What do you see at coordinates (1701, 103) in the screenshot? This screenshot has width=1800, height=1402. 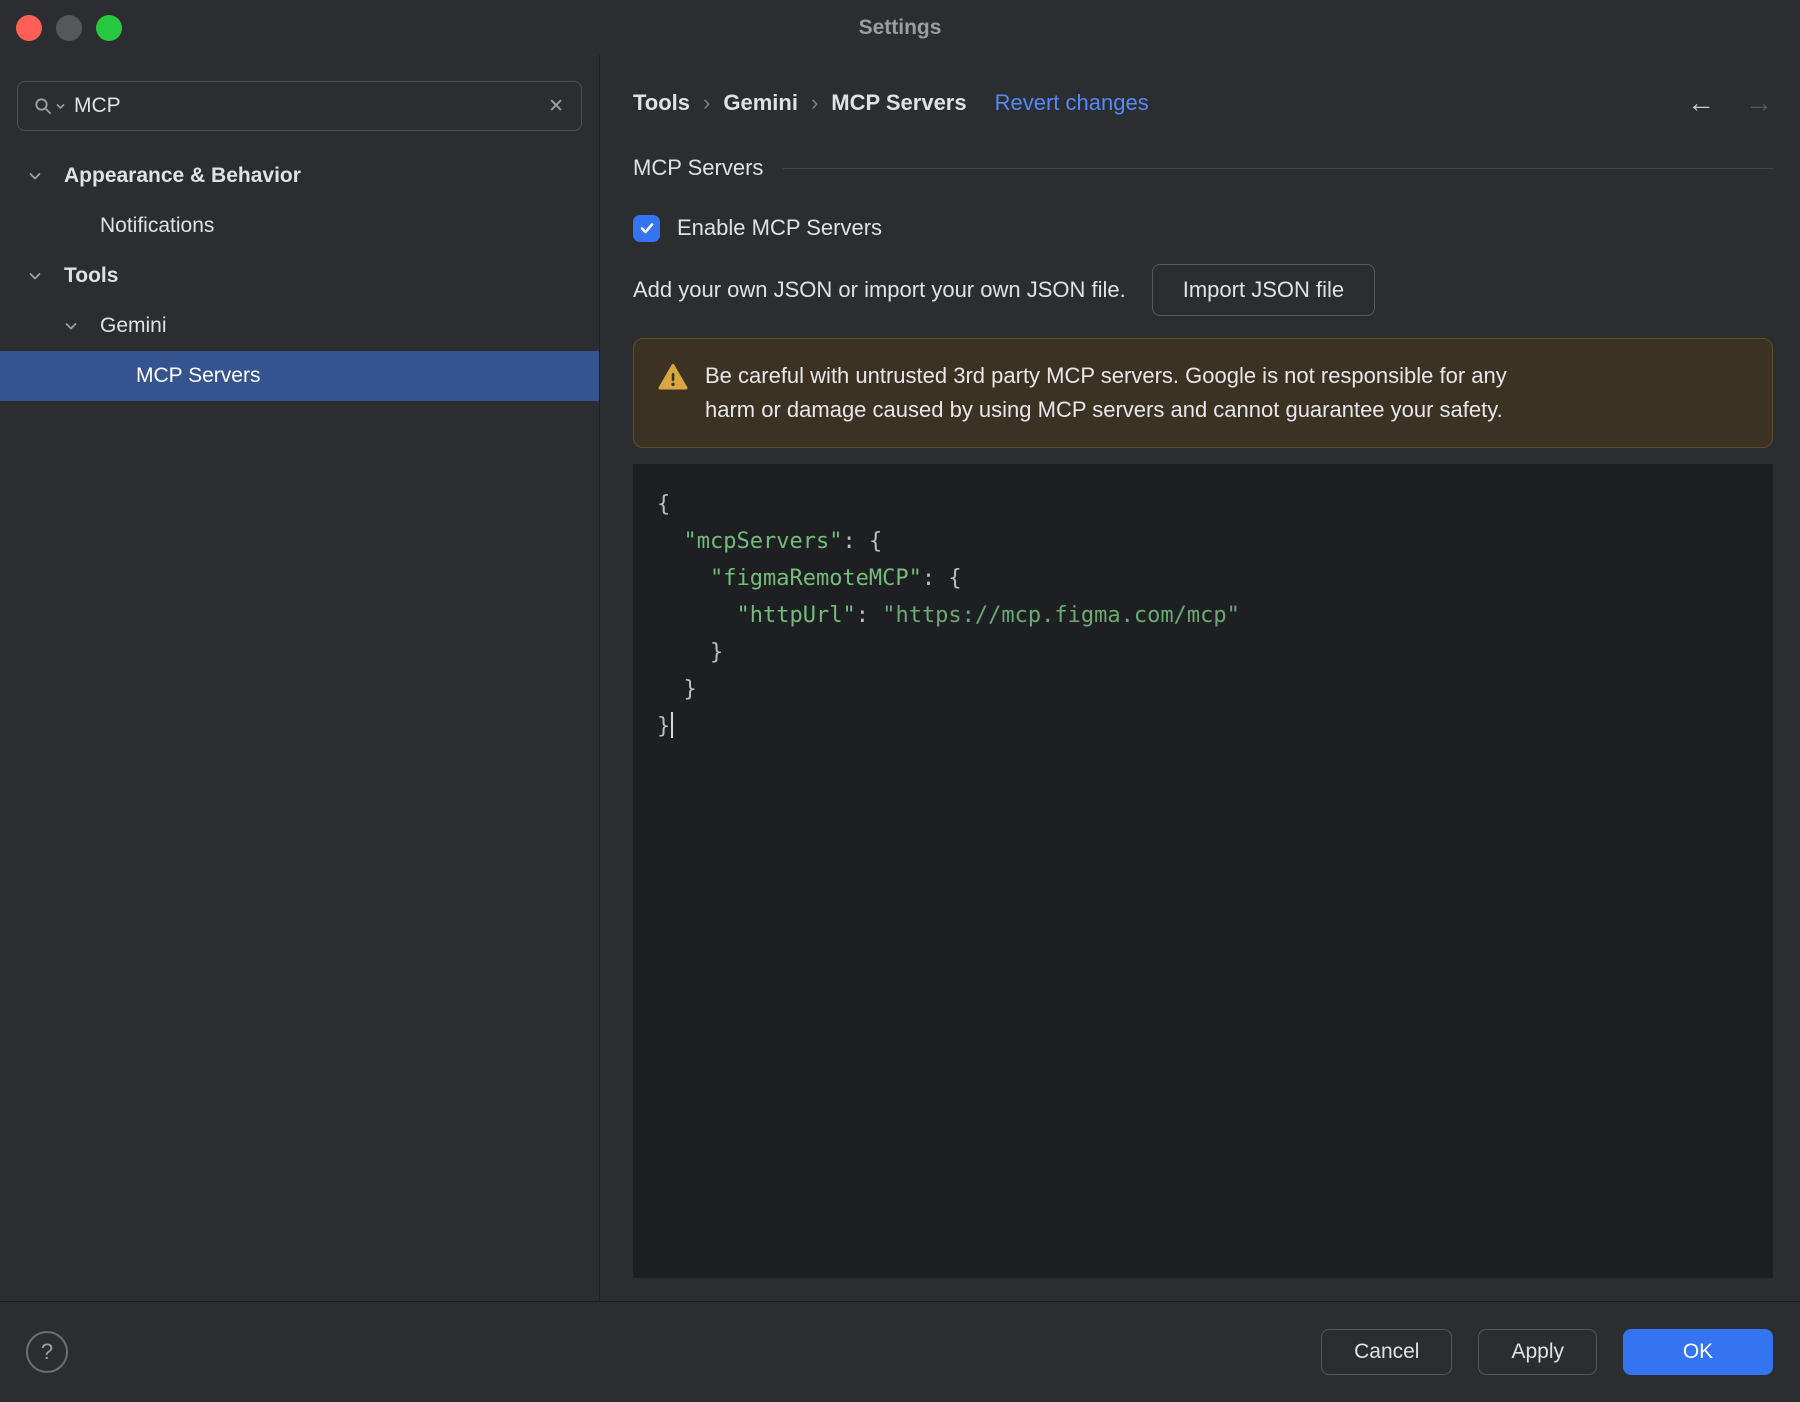 I see `back-icon: ←` at bounding box center [1701, 103].